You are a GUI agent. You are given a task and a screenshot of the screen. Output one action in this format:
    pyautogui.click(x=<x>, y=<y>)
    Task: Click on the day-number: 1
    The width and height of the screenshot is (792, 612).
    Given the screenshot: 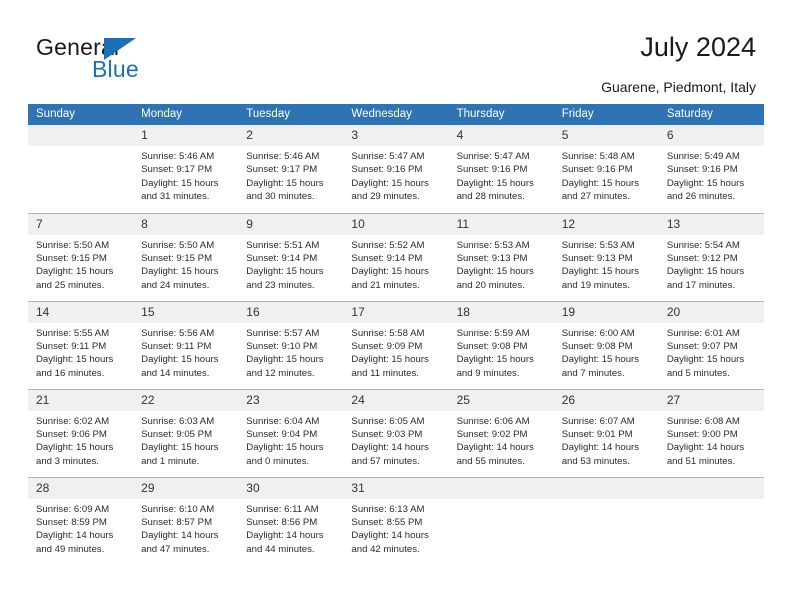 What is the action you would take?
    pyautogui.click(x=186, y=135)
    